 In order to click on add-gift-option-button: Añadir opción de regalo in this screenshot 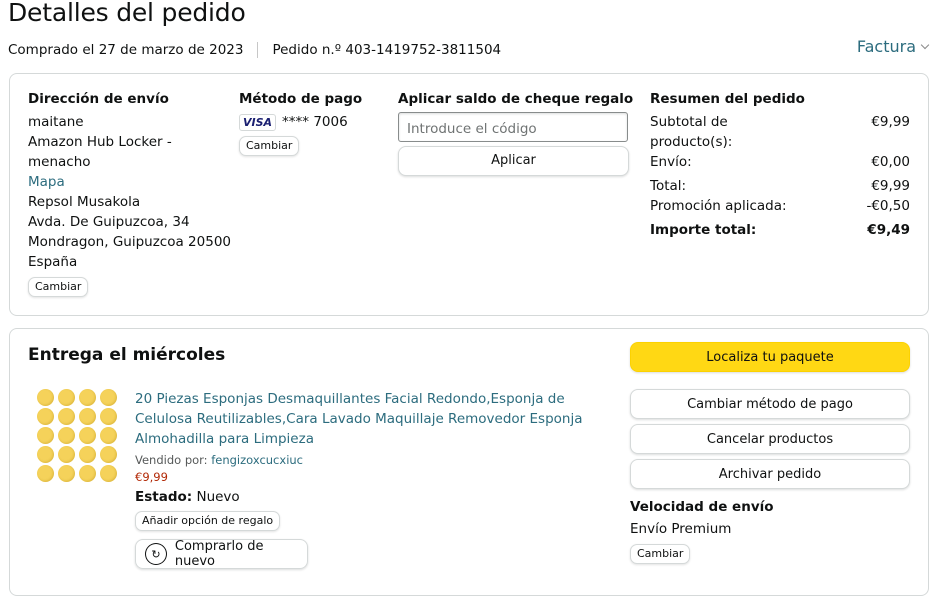, I will do `click(208, 521)`.